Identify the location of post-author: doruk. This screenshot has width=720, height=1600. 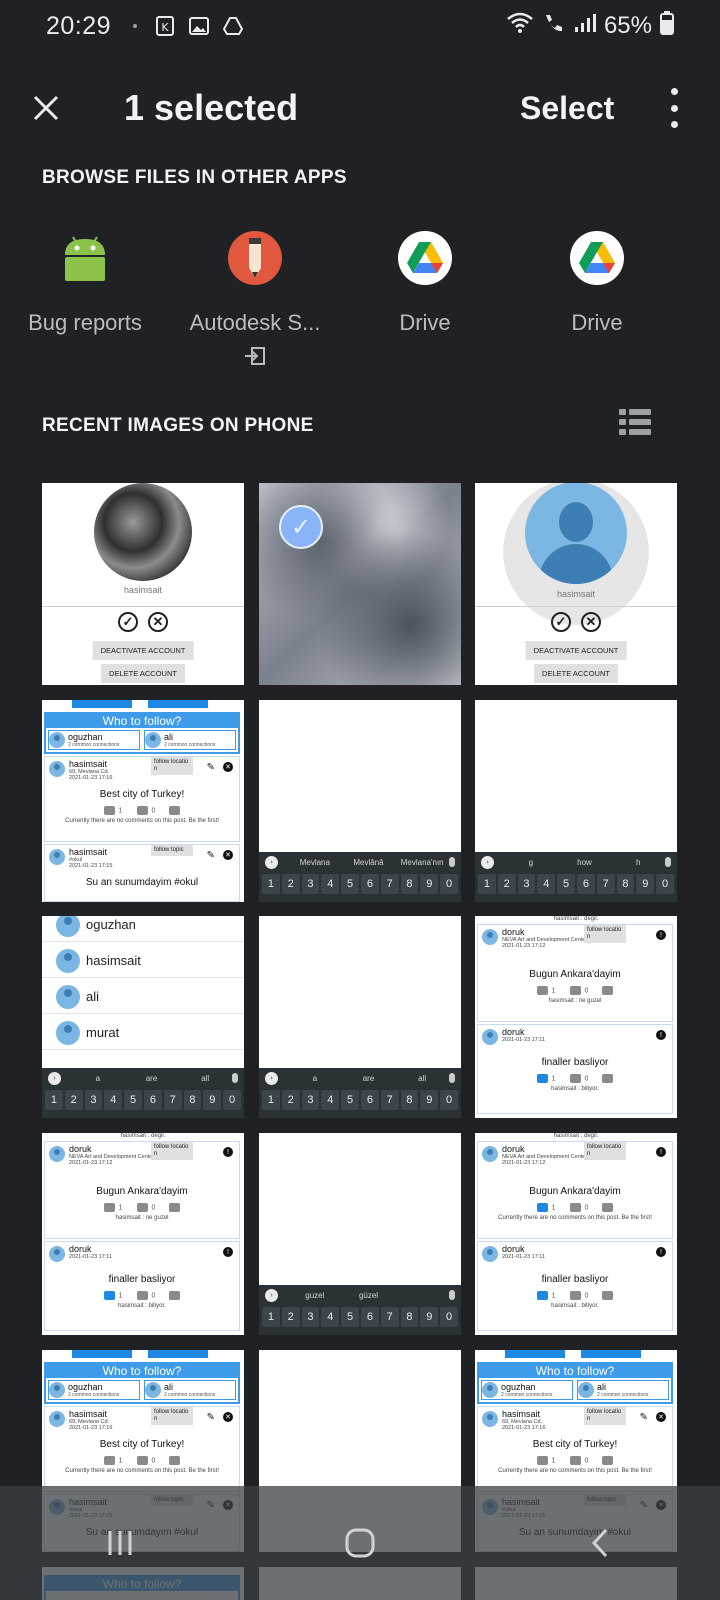
(513, 932).